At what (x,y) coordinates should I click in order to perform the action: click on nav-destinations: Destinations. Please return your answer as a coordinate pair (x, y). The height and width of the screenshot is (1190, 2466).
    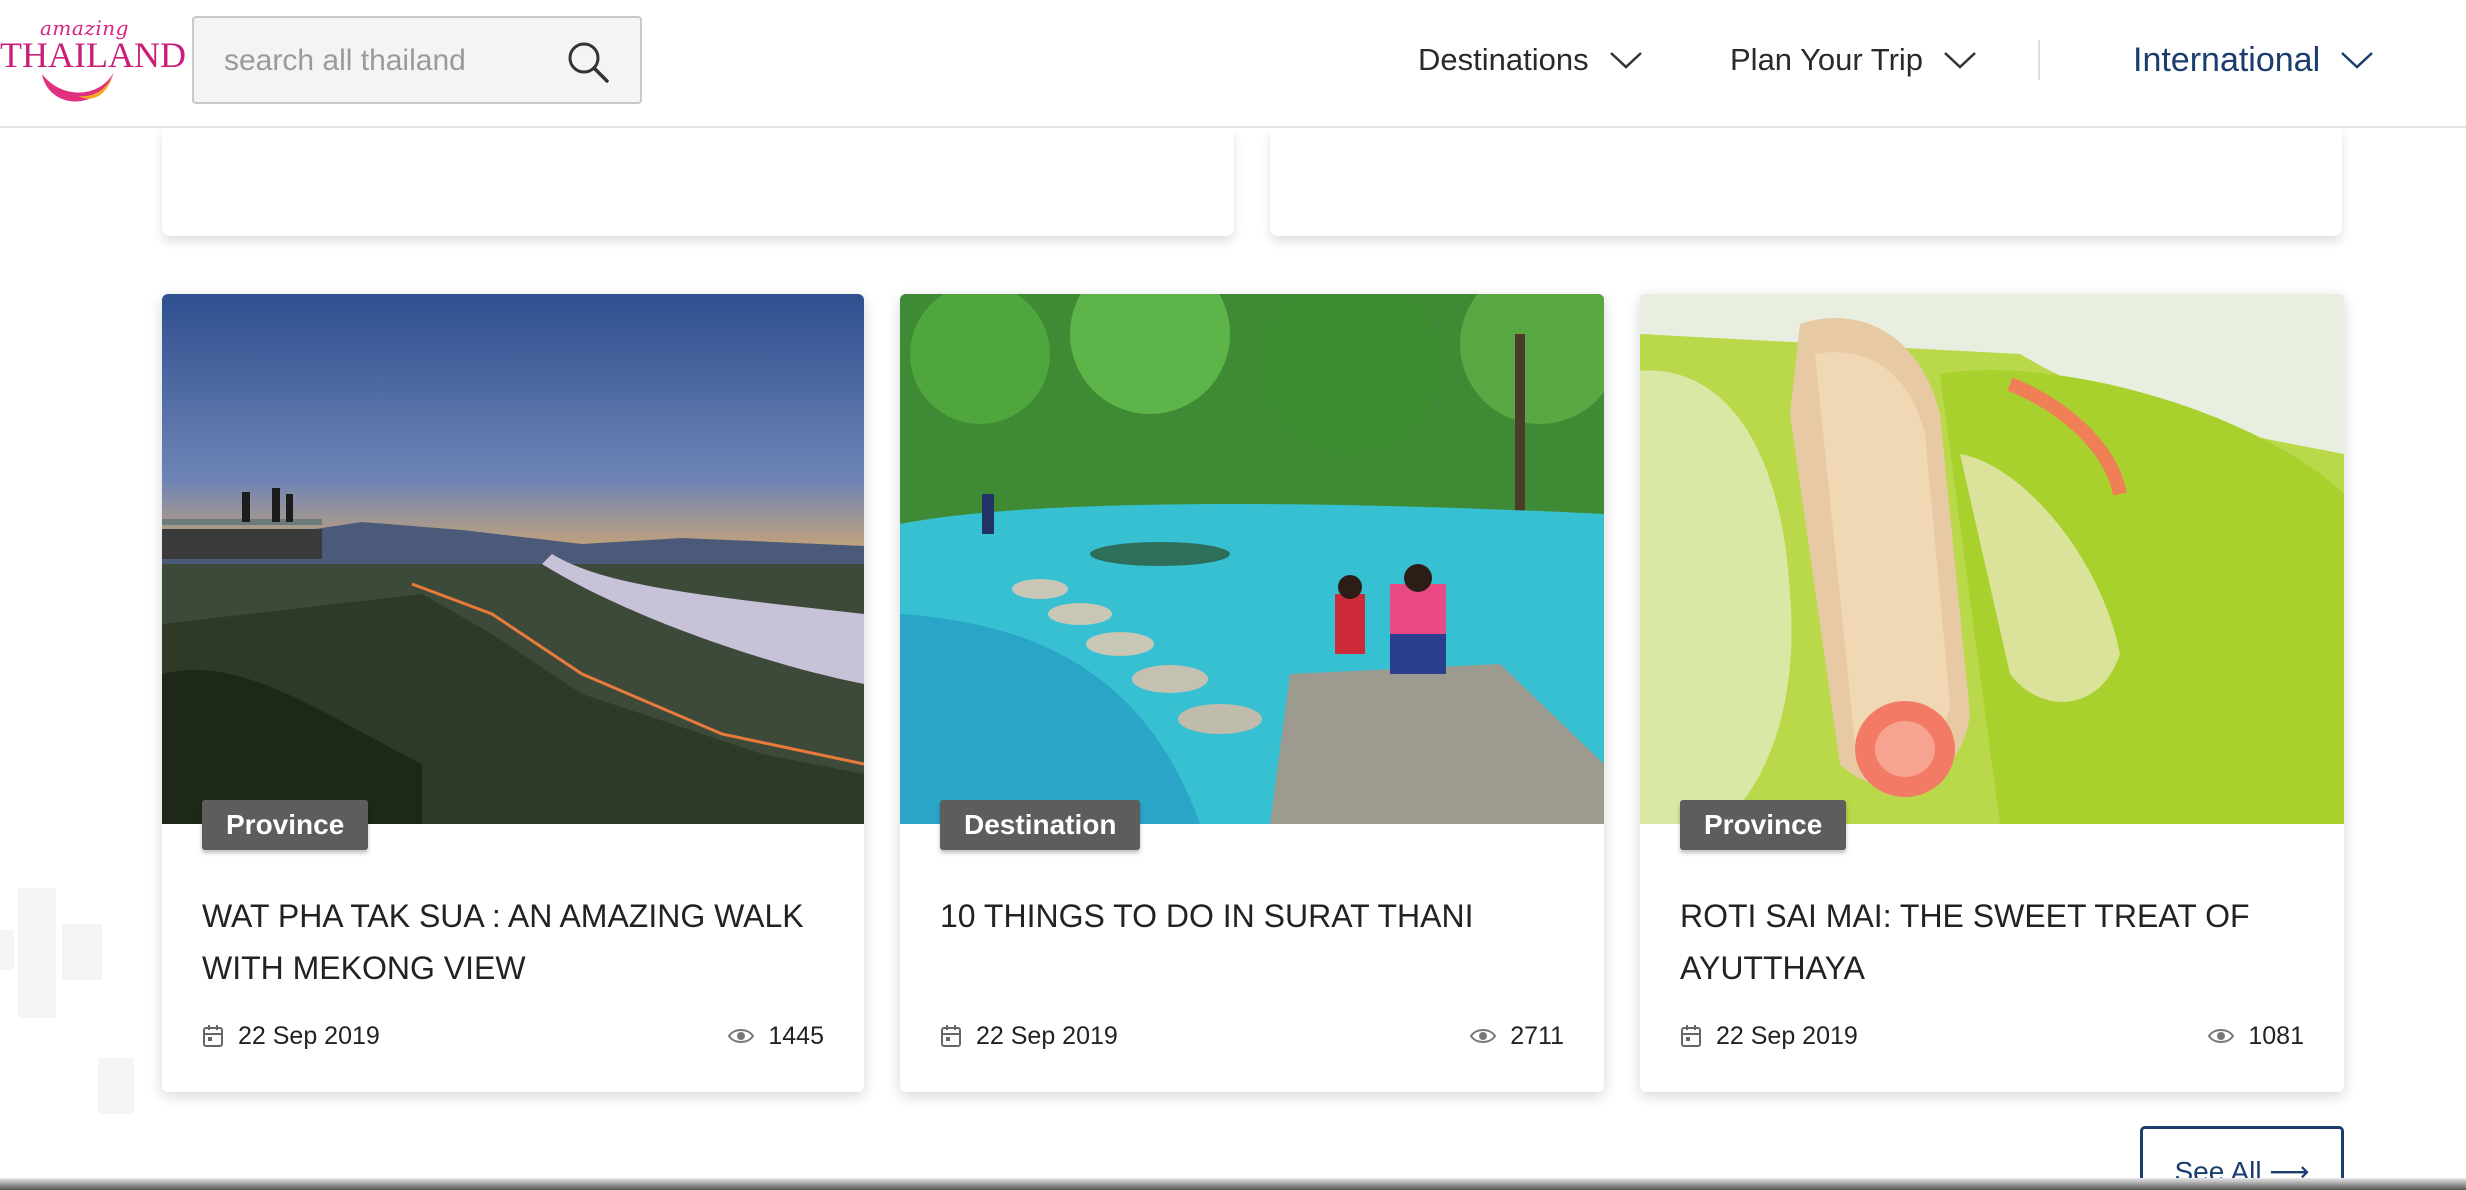
    Looking at the image, I should click on (1530, 60).